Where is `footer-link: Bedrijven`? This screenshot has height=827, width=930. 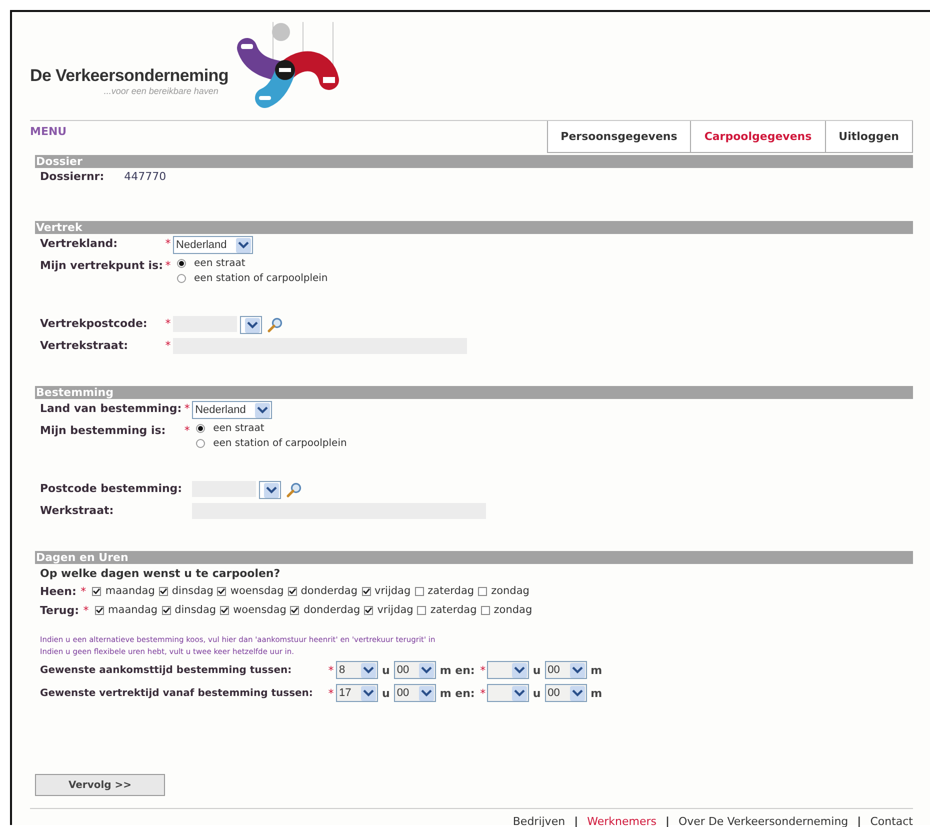 footer-link: Bedrijven is located at coordinates (539, 821).